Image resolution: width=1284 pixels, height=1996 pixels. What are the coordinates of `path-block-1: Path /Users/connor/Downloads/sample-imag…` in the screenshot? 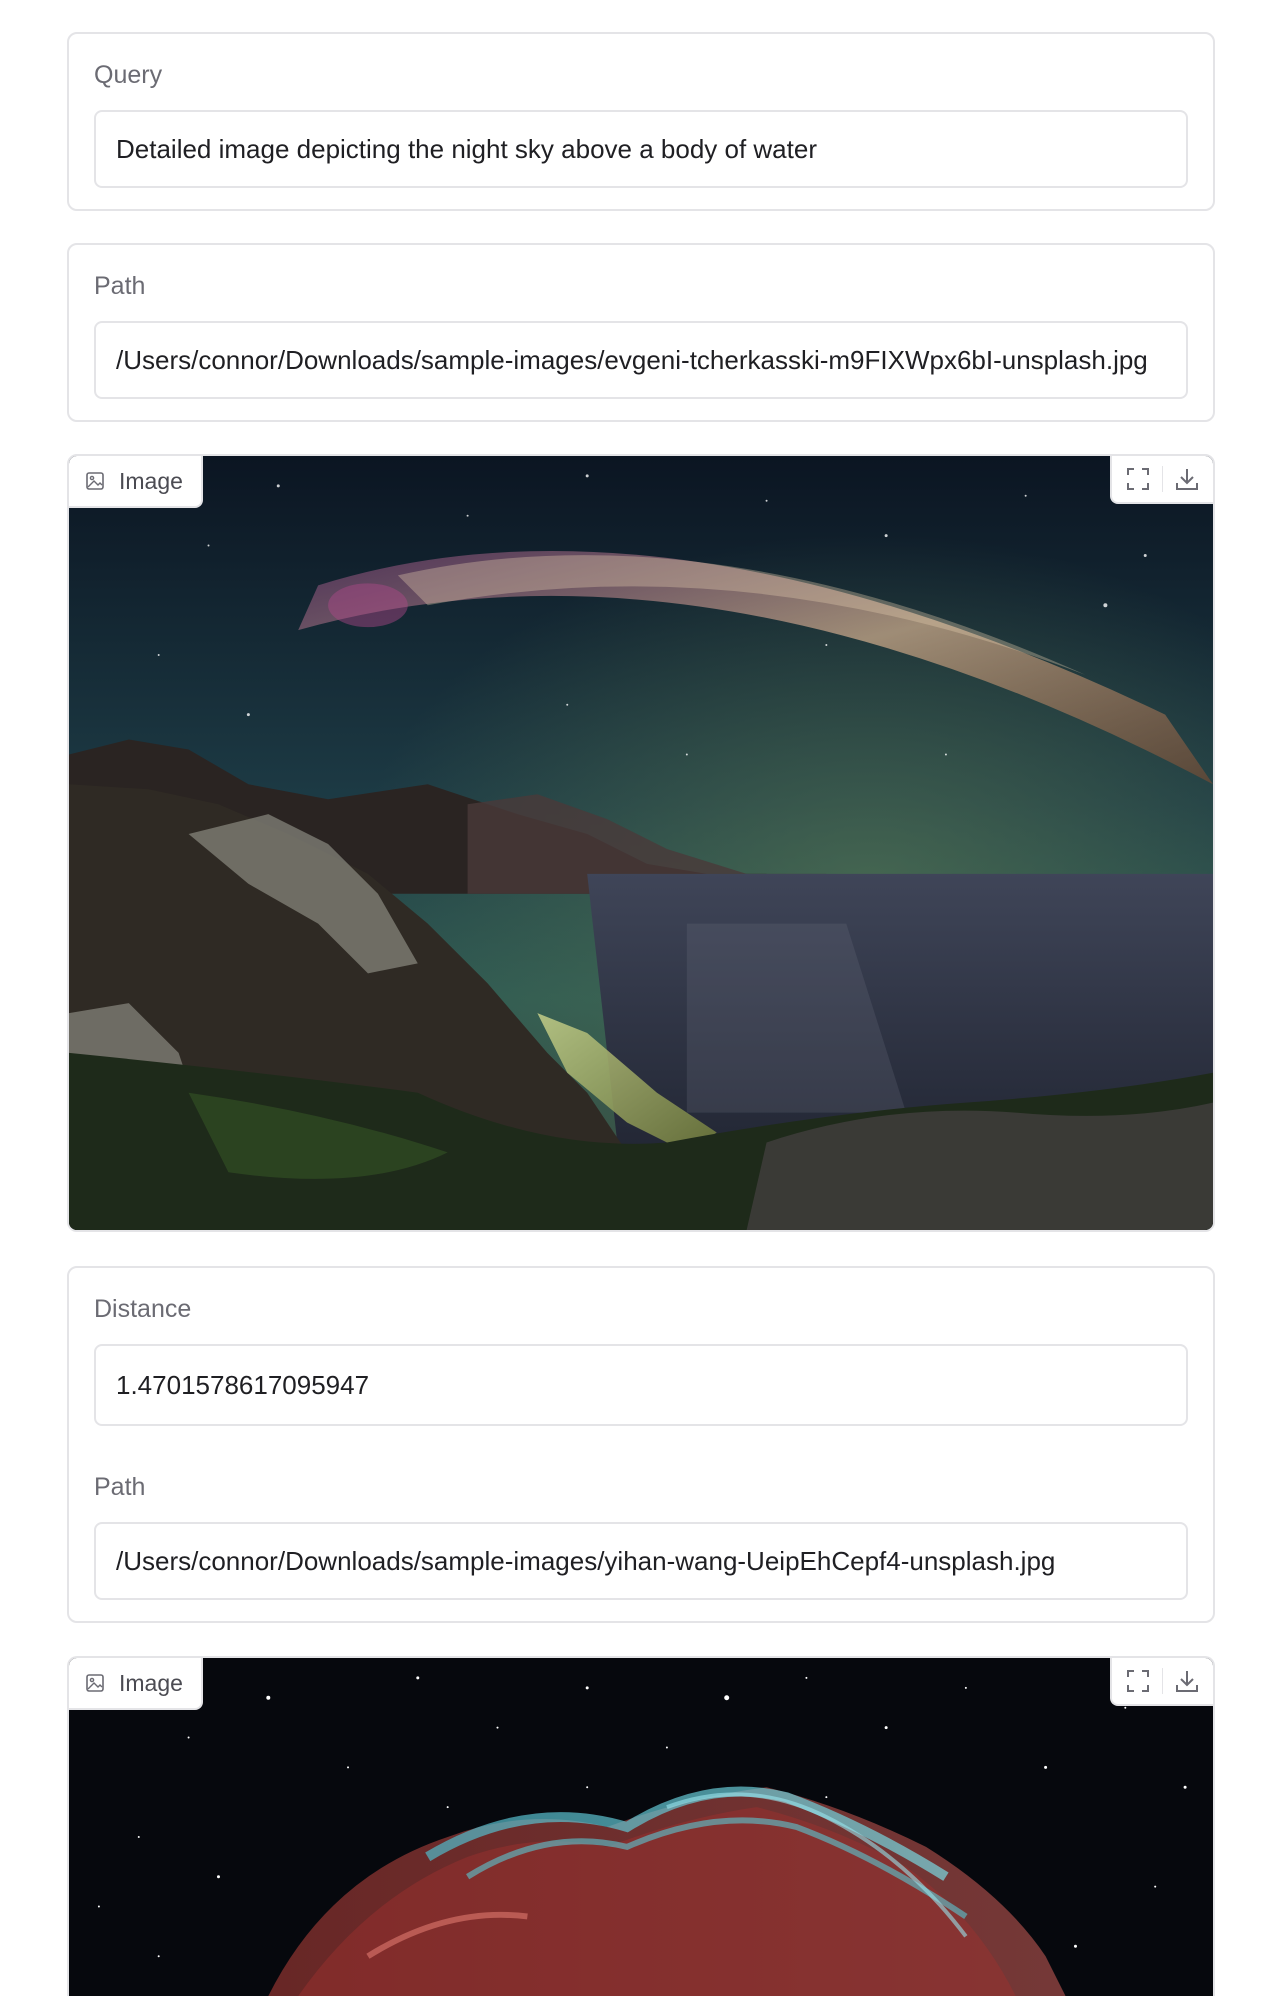 It's located at (641, 332).